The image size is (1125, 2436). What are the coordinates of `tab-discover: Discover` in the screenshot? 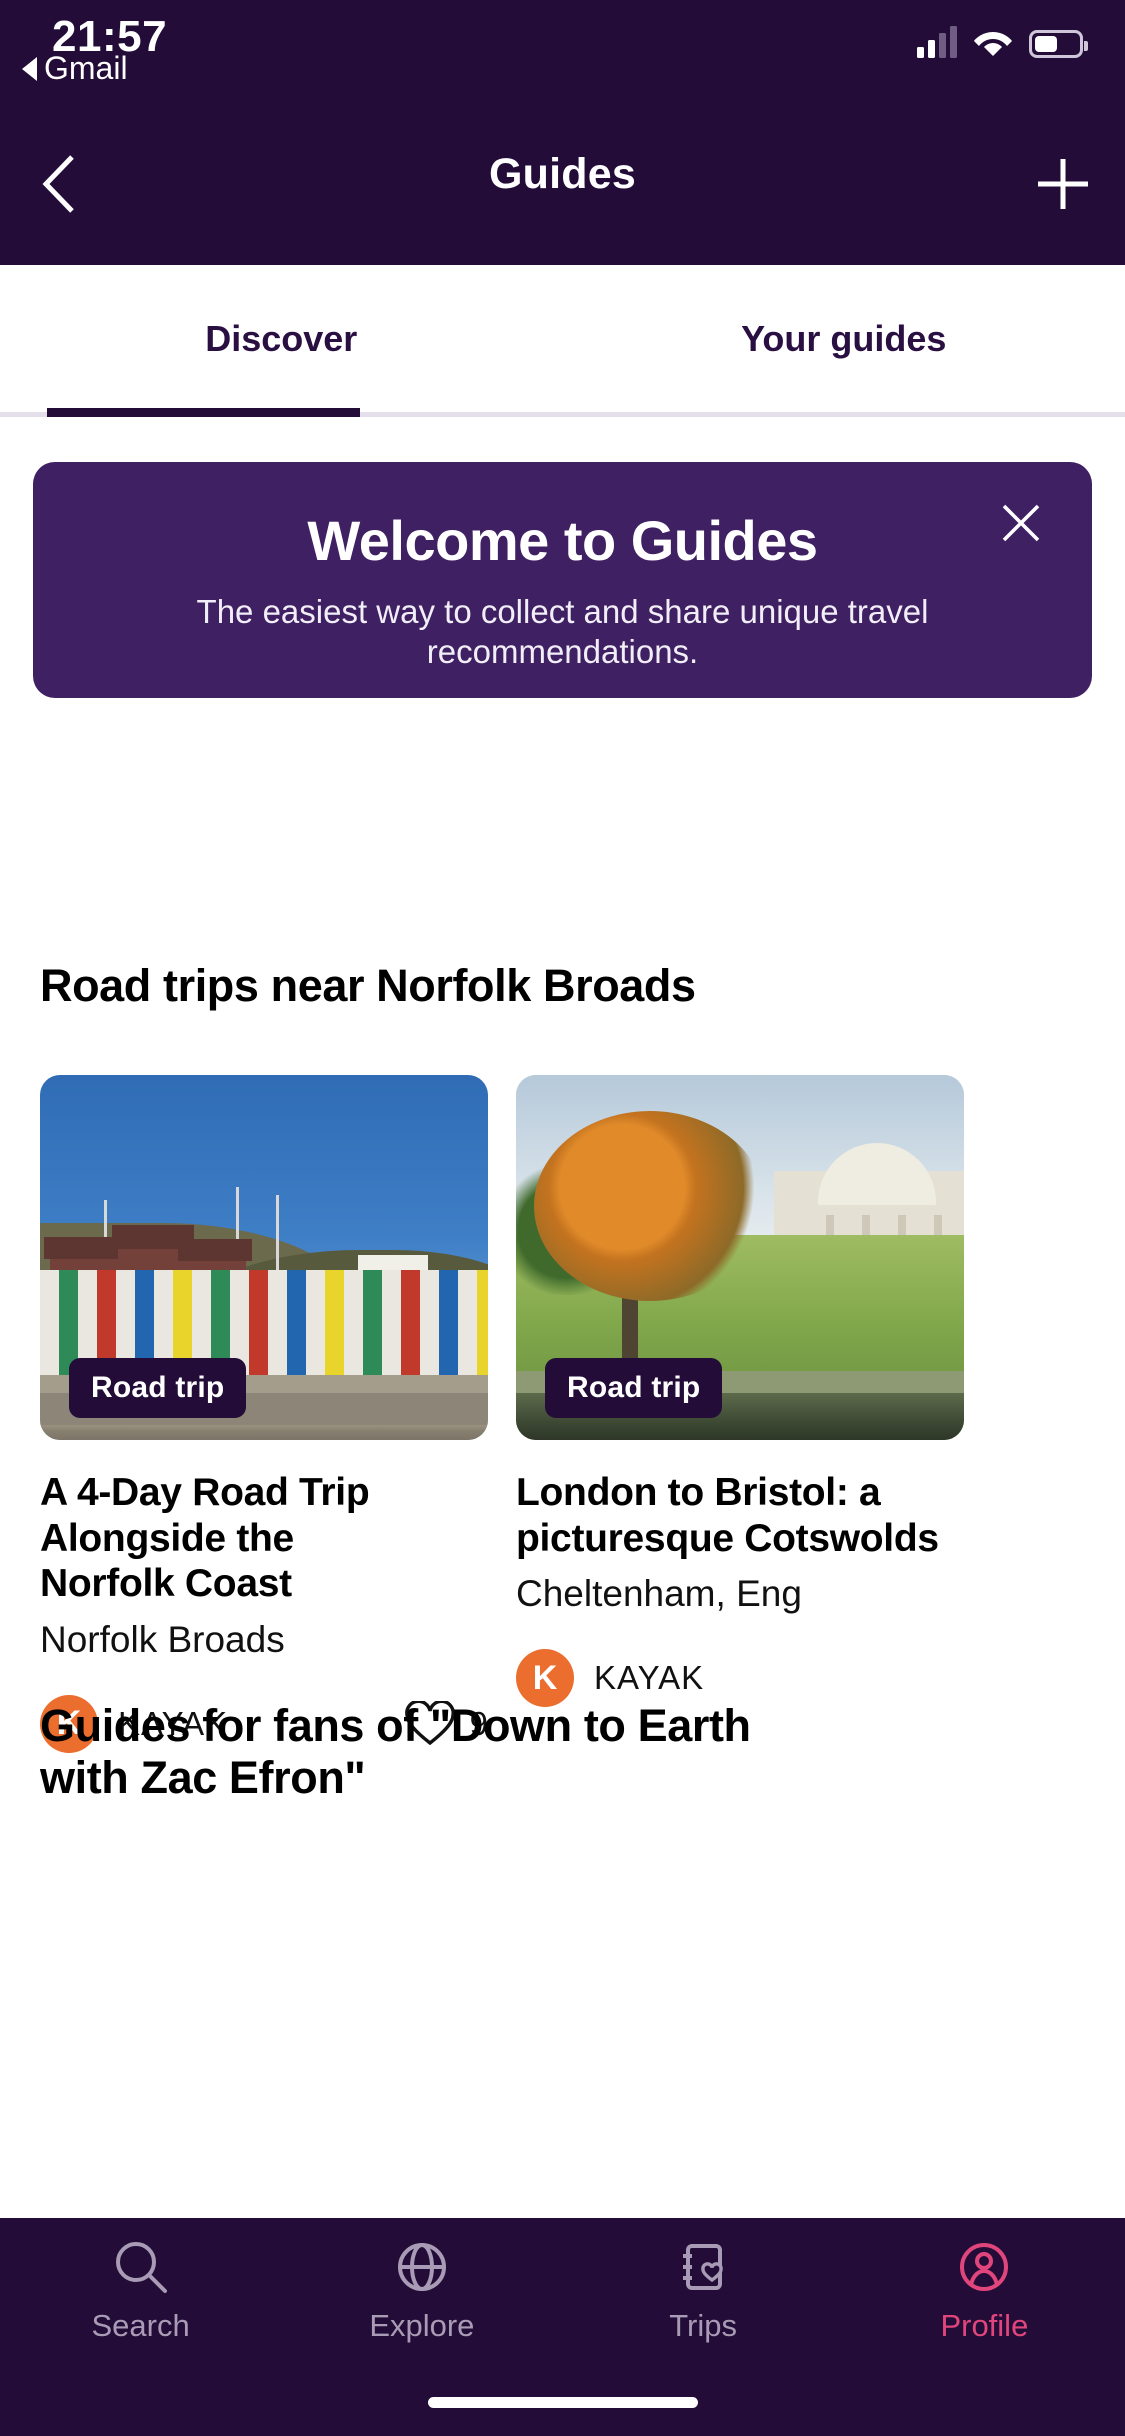 It's located at (281, 339).